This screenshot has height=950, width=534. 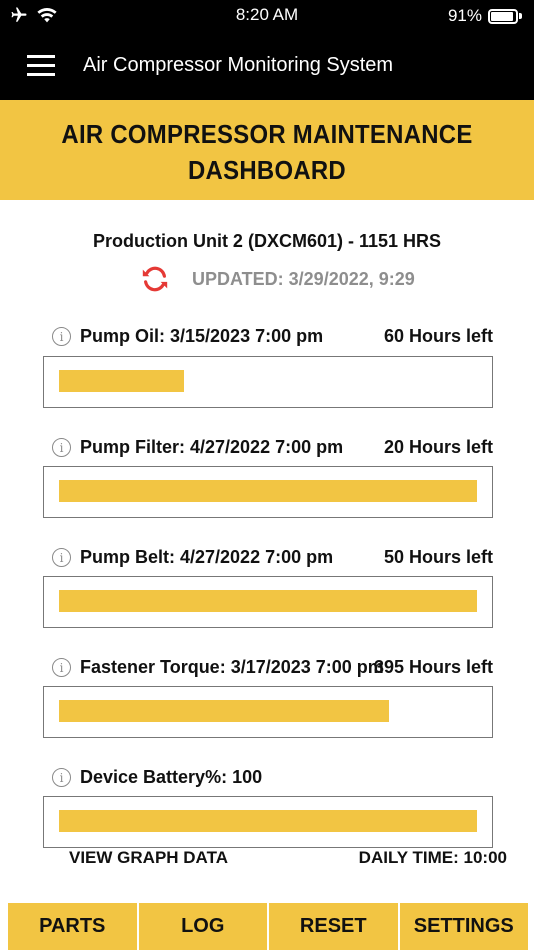 I want to click on battery-percent: 91%, so click(x=464, y=15).